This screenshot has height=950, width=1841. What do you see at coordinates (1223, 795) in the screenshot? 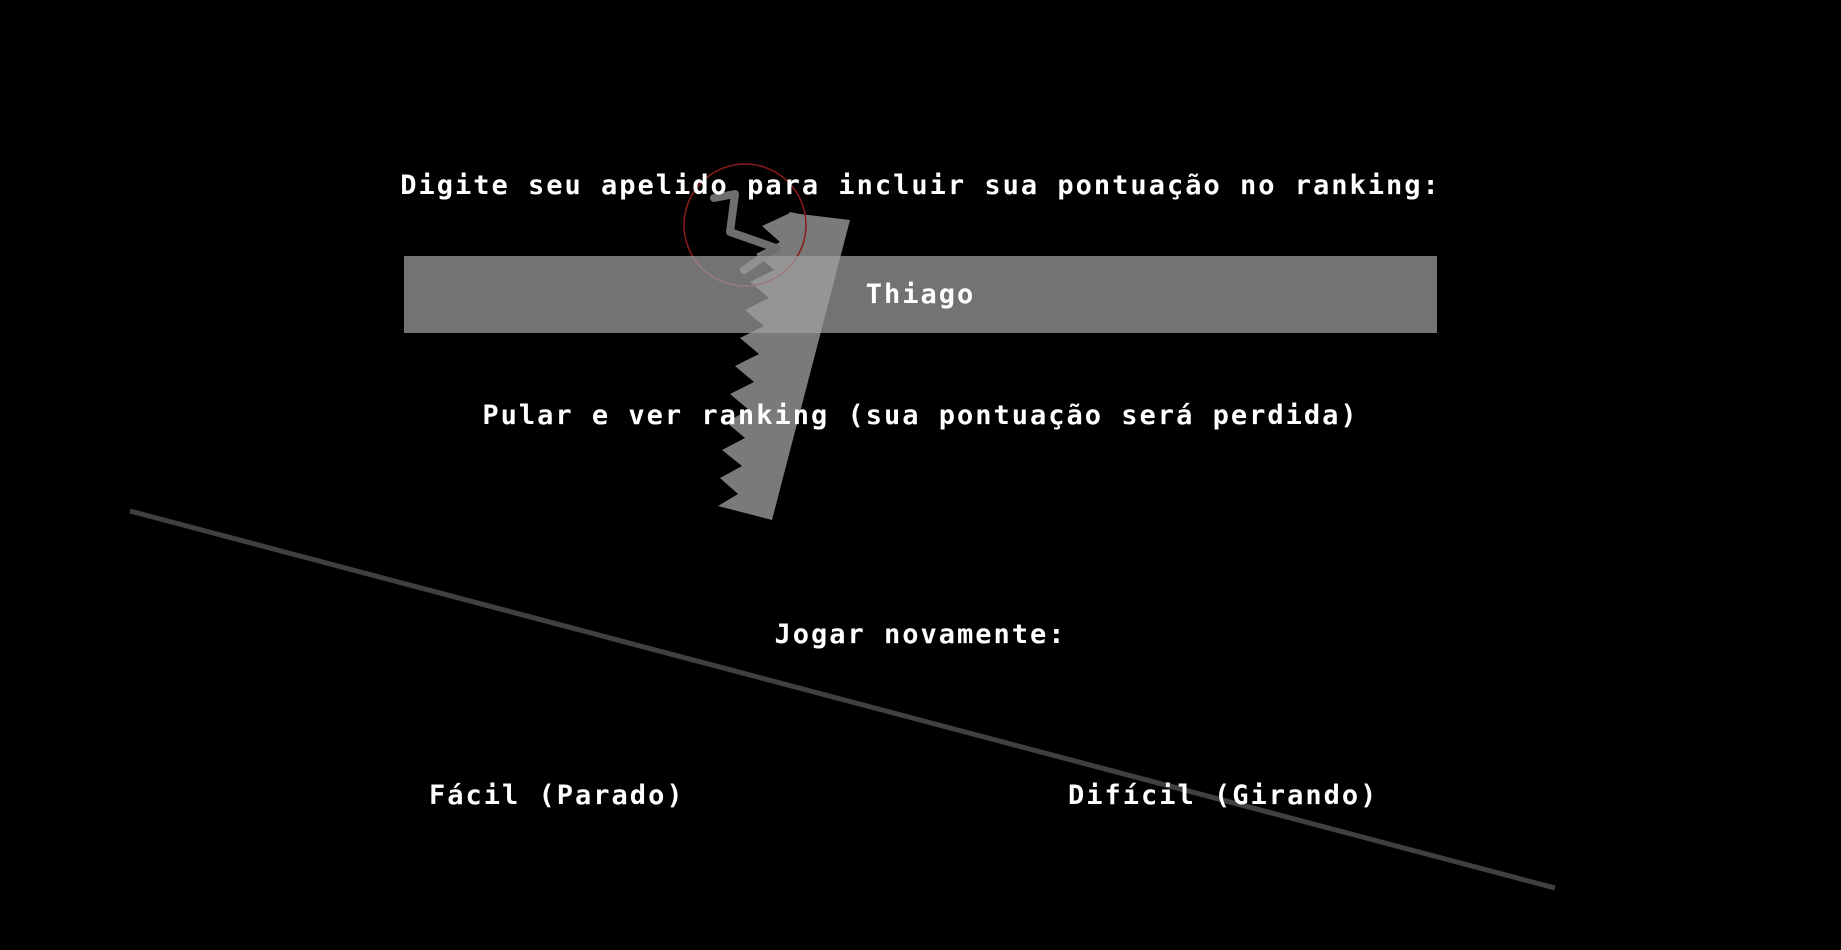
I see `hard-mode-button: Difícil (Girando)` at bounding box center [1223, 795].